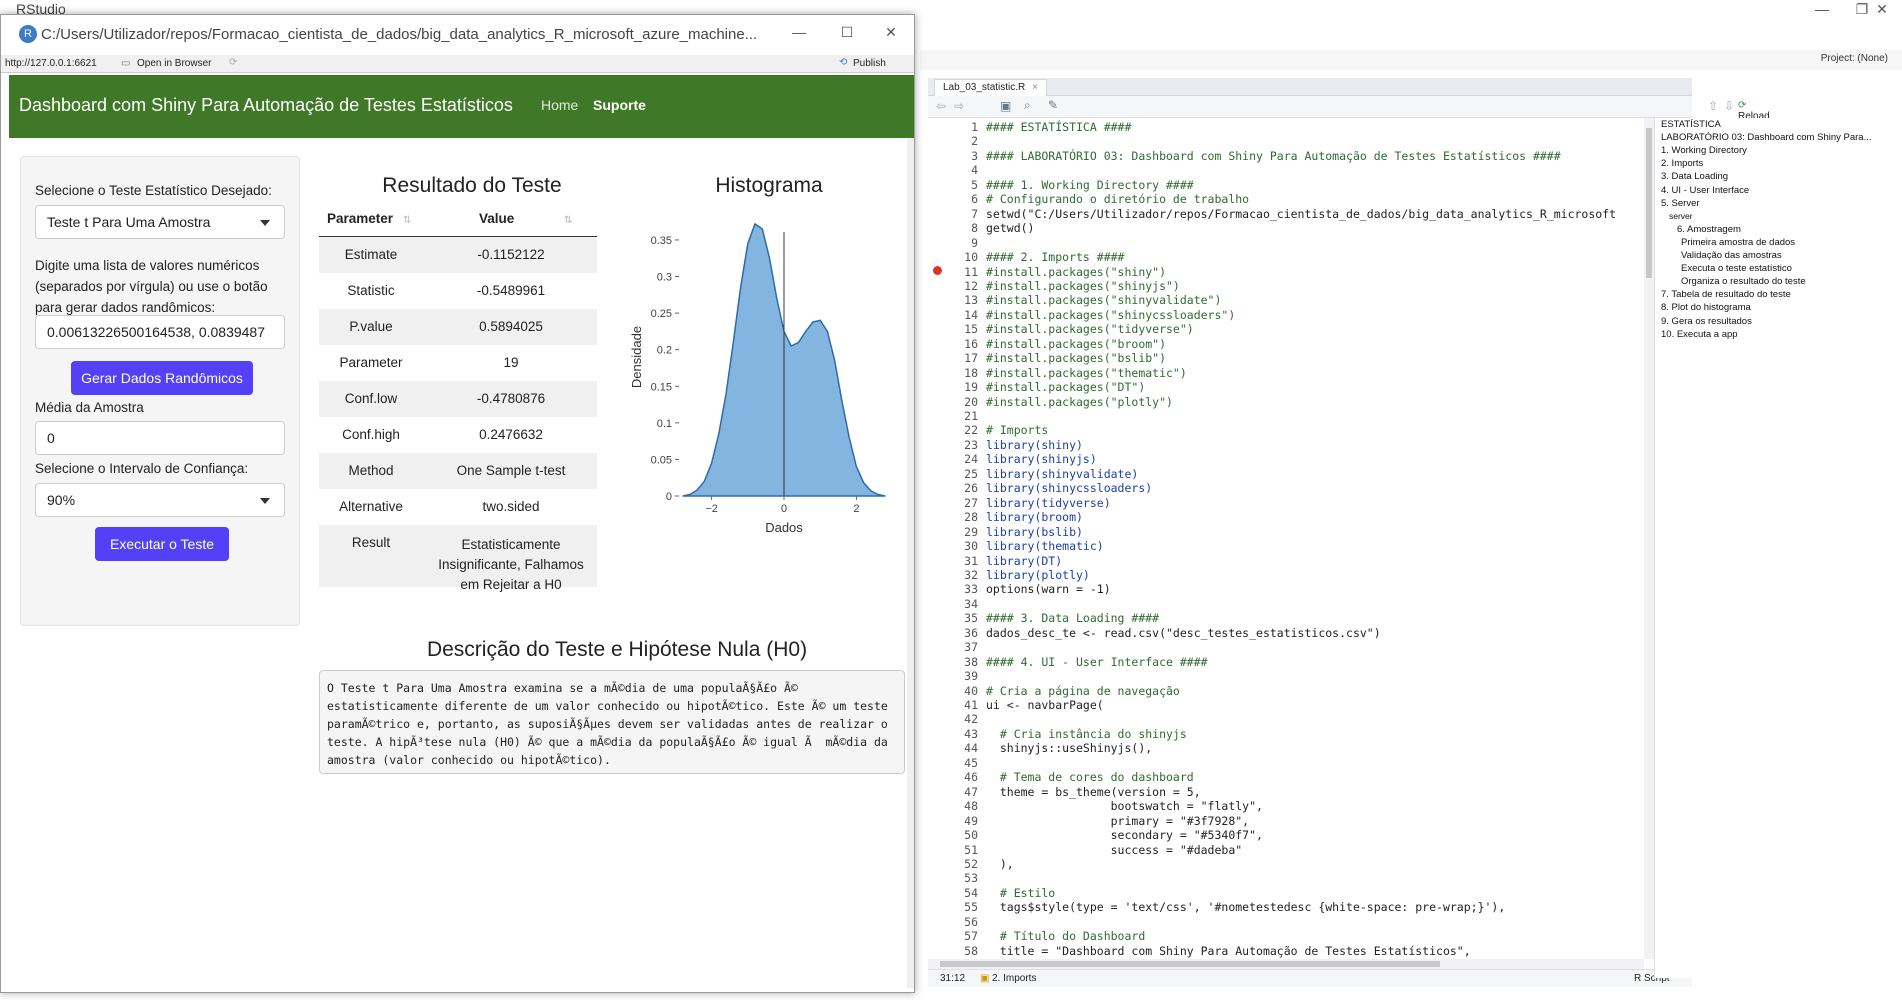  What do you see at coordinates (1048, 589) in the screenshot?
I see `code-line: options(warn = -1)` at bounding box center [1048, 589].